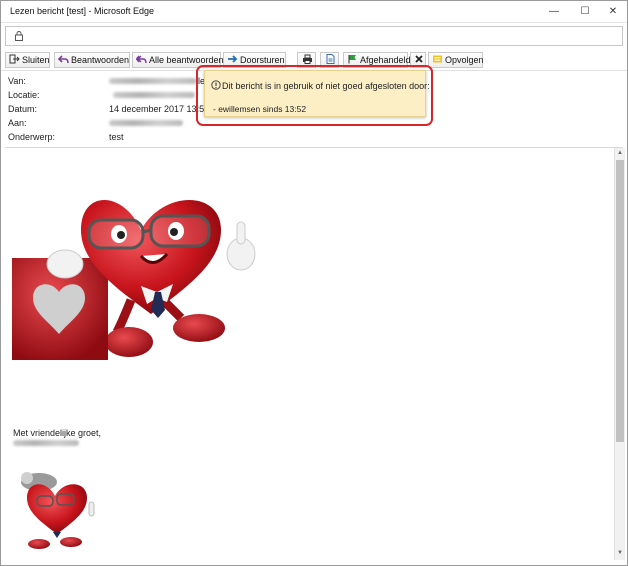 The width and height of the screenshot is (628, 566). I want to click on delete-x-icon, so click(419, 59).